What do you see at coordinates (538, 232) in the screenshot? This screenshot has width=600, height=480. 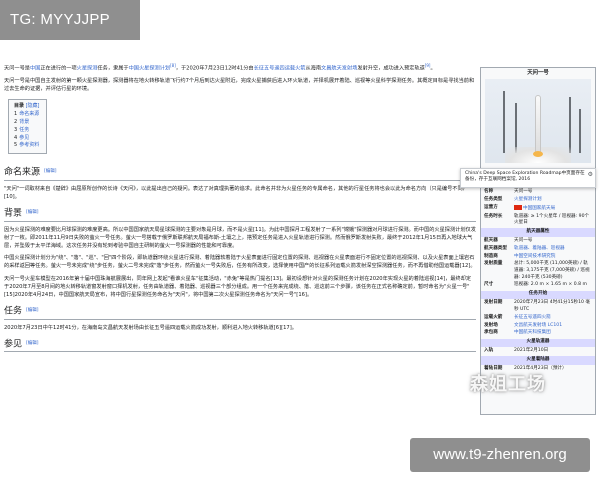 I see `infobox-section-header: 航天器属性` at bounding box center [538, 232].